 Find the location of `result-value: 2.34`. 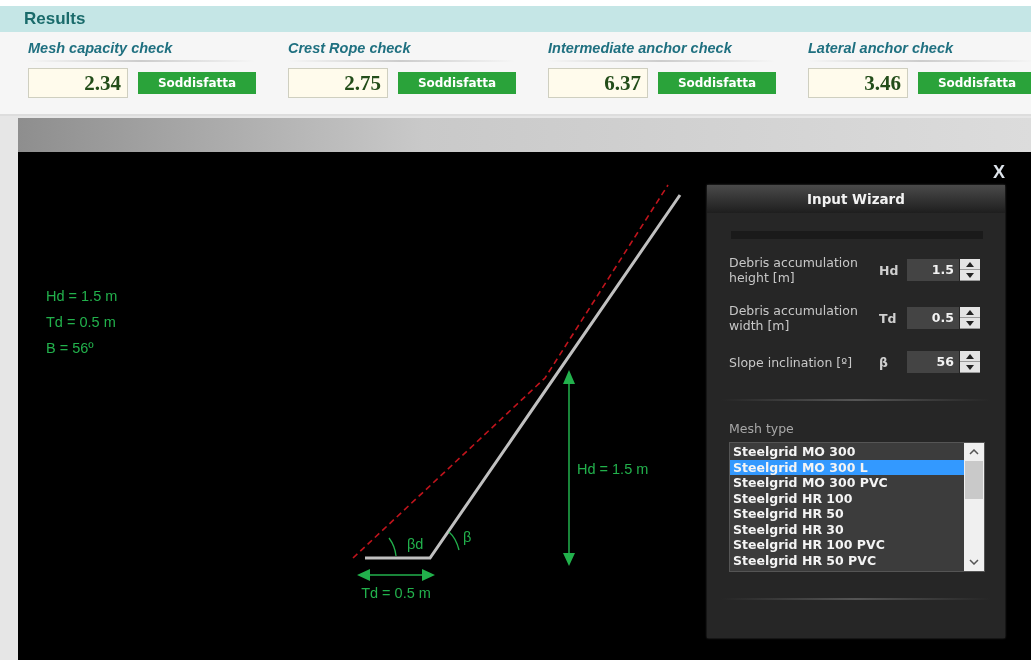

result-value: 2.34 is located at coordinates (78, 83).